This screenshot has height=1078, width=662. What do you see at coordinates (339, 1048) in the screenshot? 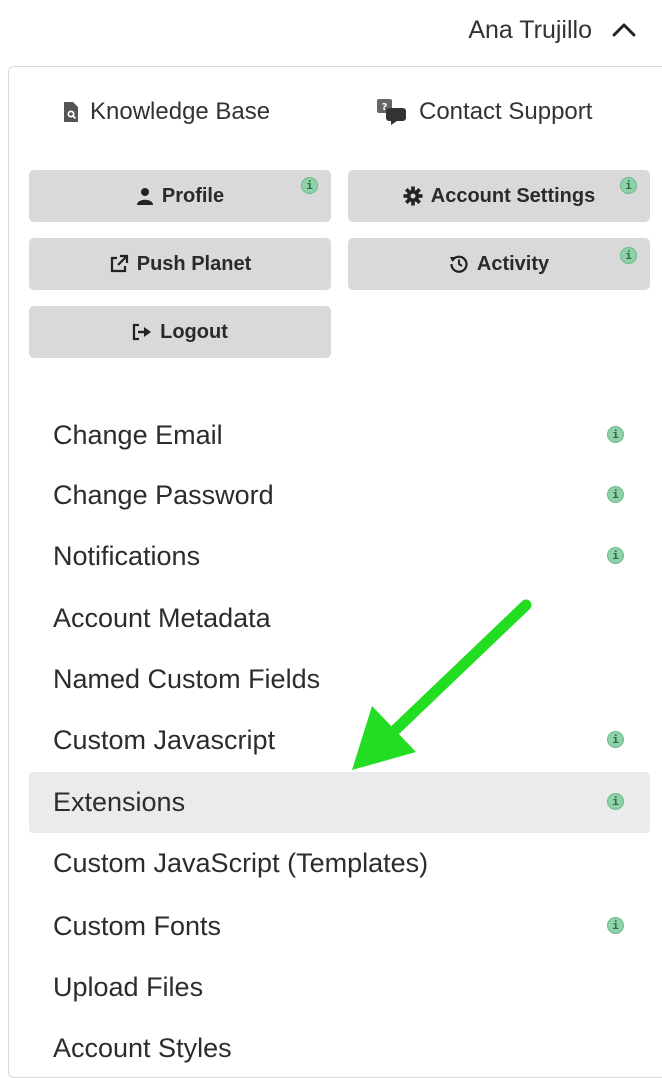
I see `menu-item-account-styles: Account Styles` at bounding box center [339, 1048].